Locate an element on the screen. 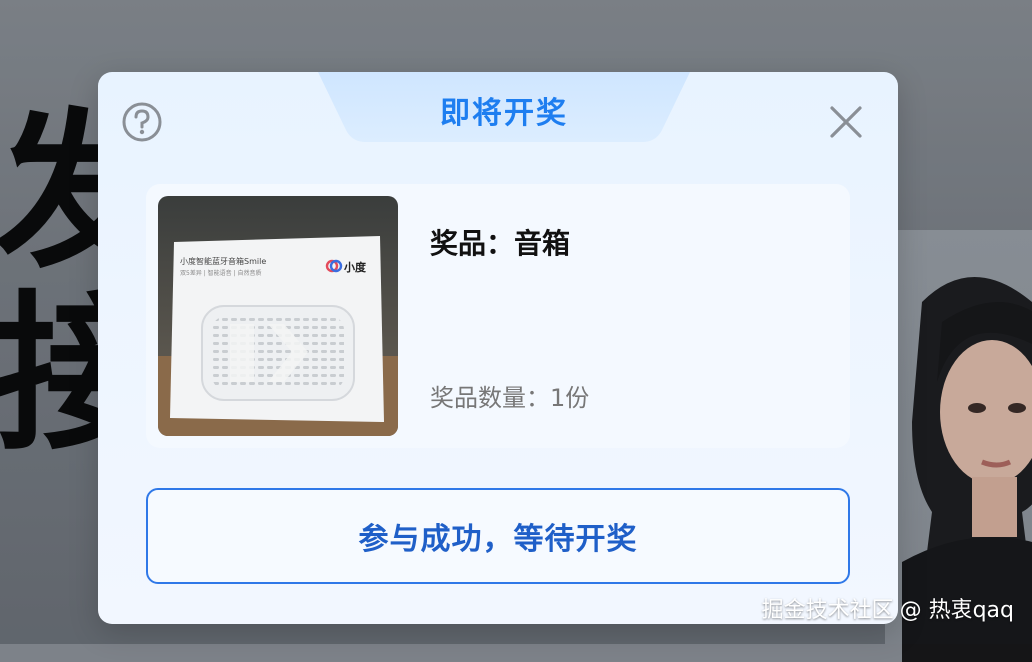 The width and height of the screenshot is (1032, 662). prize-quantity: 奖品数量： 1份 is located at coordinates (509, 395).